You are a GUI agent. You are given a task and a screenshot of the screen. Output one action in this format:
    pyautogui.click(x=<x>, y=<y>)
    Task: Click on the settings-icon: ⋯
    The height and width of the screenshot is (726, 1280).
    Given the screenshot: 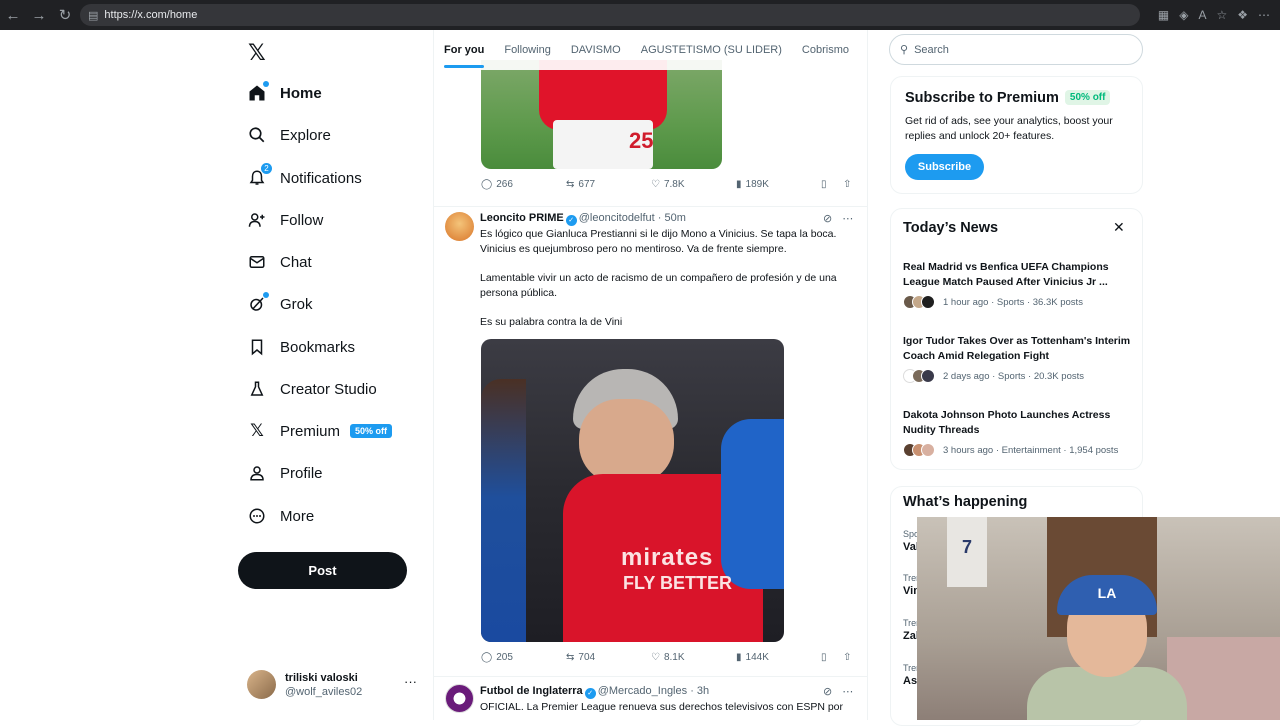 What is the action you would take?
    pyautogui.click(x=1264, y=15)
    